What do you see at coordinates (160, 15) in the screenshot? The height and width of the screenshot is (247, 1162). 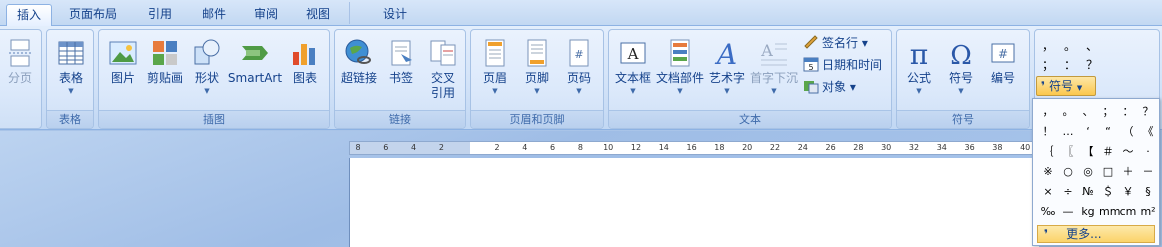 I see `tab-references: 引用` at bounding box center [160, 15].